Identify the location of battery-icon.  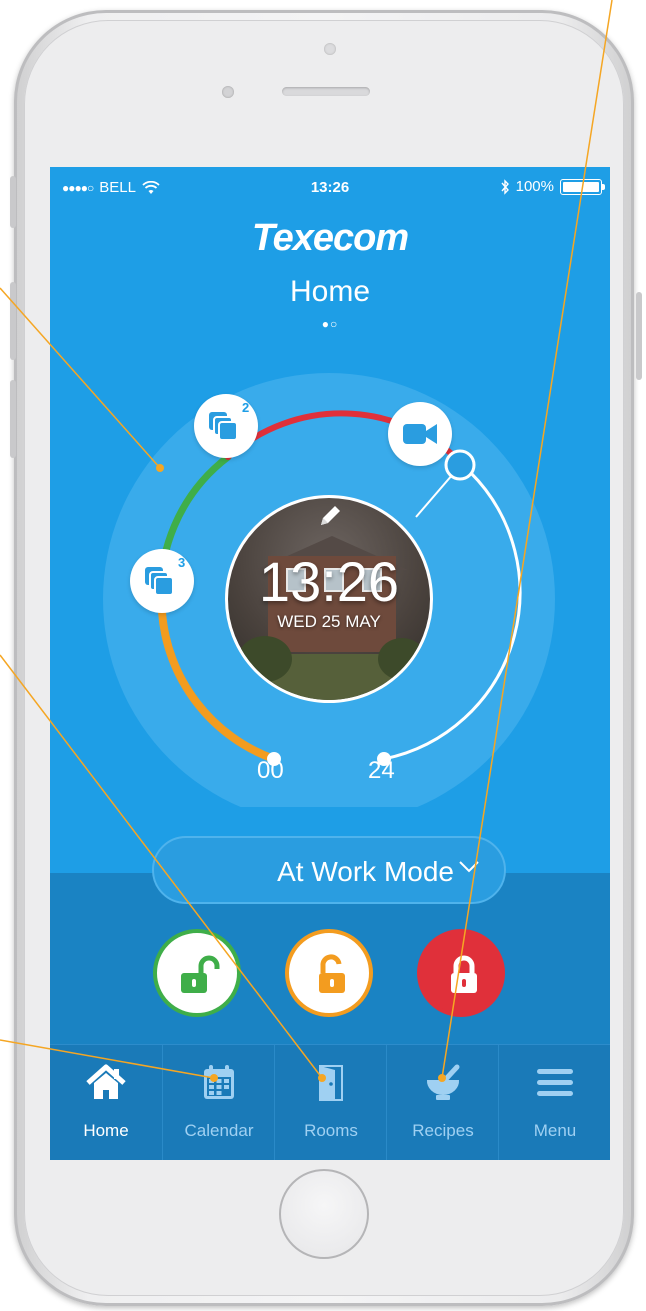
(582, 186).